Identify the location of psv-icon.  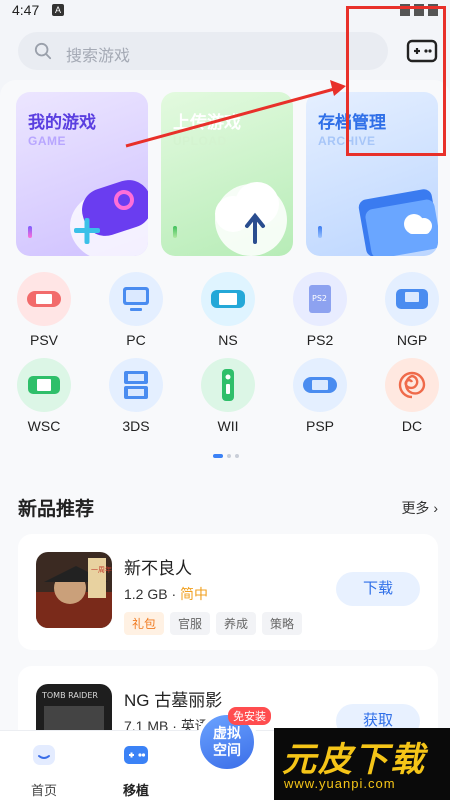
(44, 299).